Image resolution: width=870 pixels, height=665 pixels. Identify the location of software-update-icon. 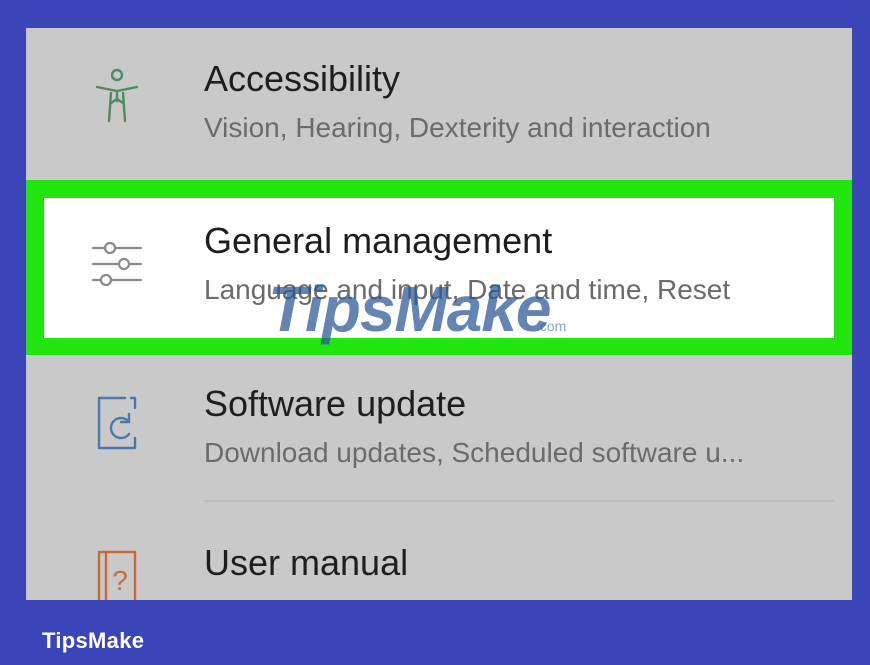
(117, 423).